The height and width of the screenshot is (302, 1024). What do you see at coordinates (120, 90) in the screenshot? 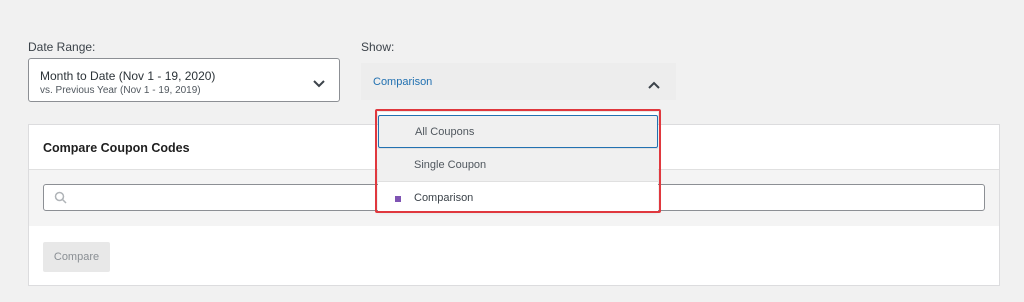
I see `date-range-comparison: vs. Previous Year (Nov 1 - 19, 2019)` at bounding box center [120, 90].